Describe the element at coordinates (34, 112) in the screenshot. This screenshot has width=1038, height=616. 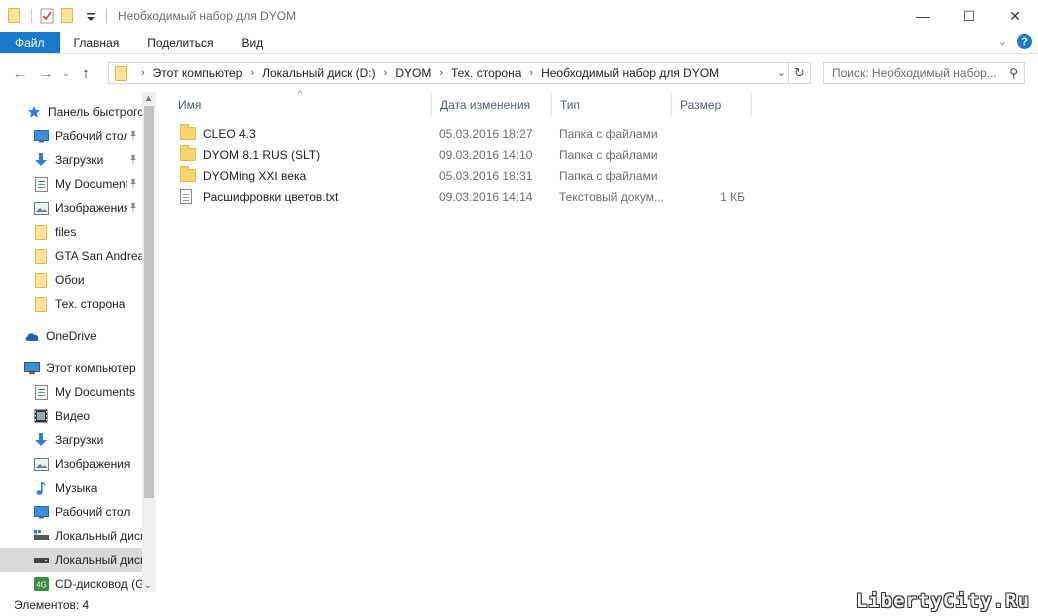
I see `star-icon` at that location.